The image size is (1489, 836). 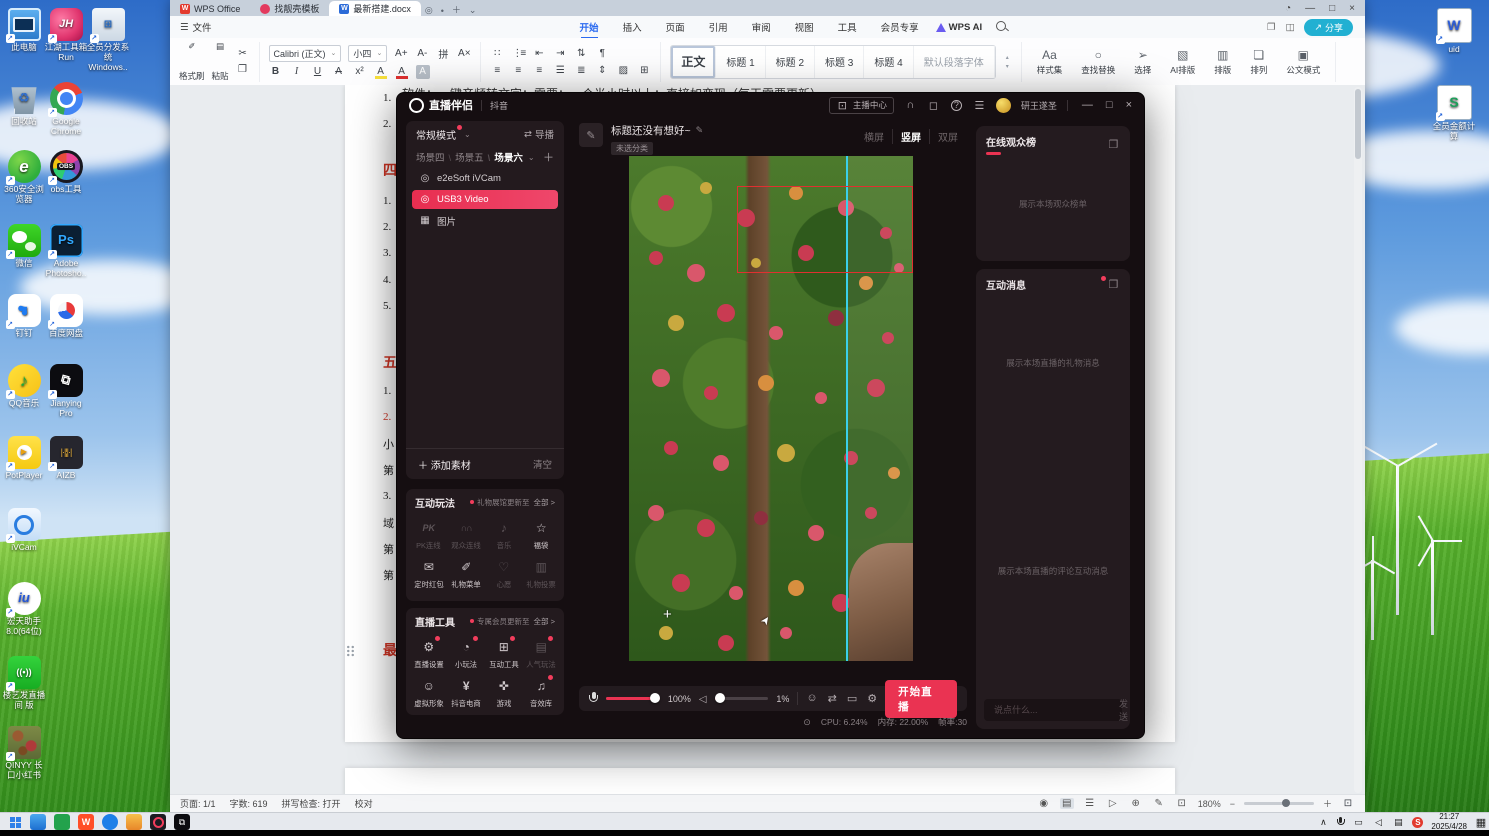 I want to click on microphone-slider, so click(x=632, y=698).